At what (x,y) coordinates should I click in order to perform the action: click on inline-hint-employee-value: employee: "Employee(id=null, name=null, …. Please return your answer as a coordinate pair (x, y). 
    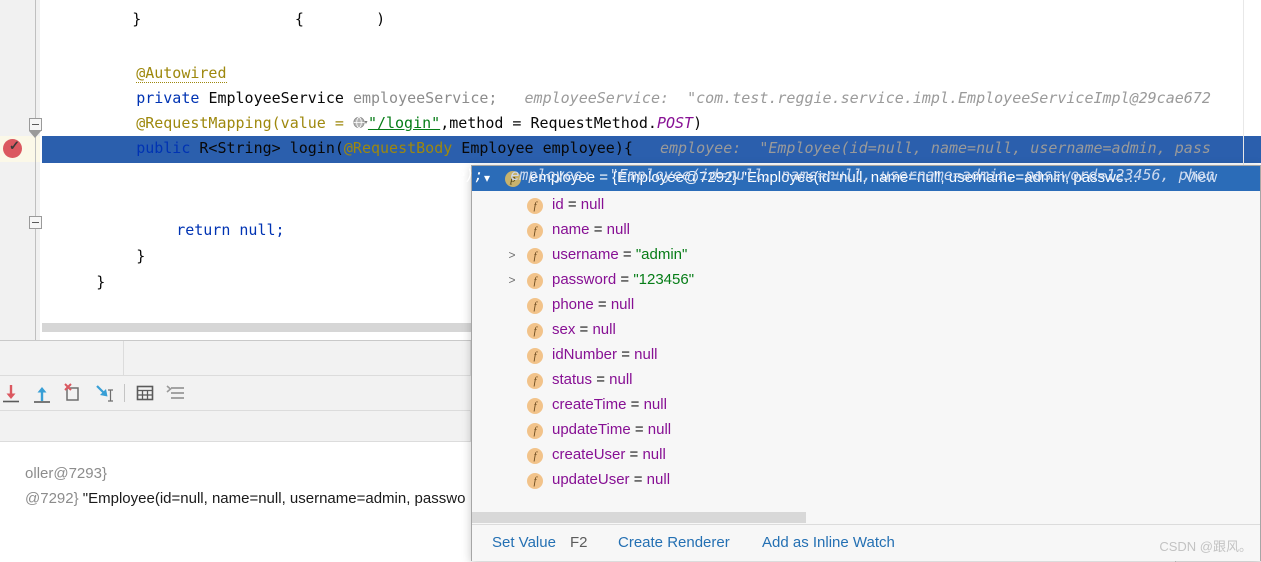
    Looking at the image, I should click on (862, 174).